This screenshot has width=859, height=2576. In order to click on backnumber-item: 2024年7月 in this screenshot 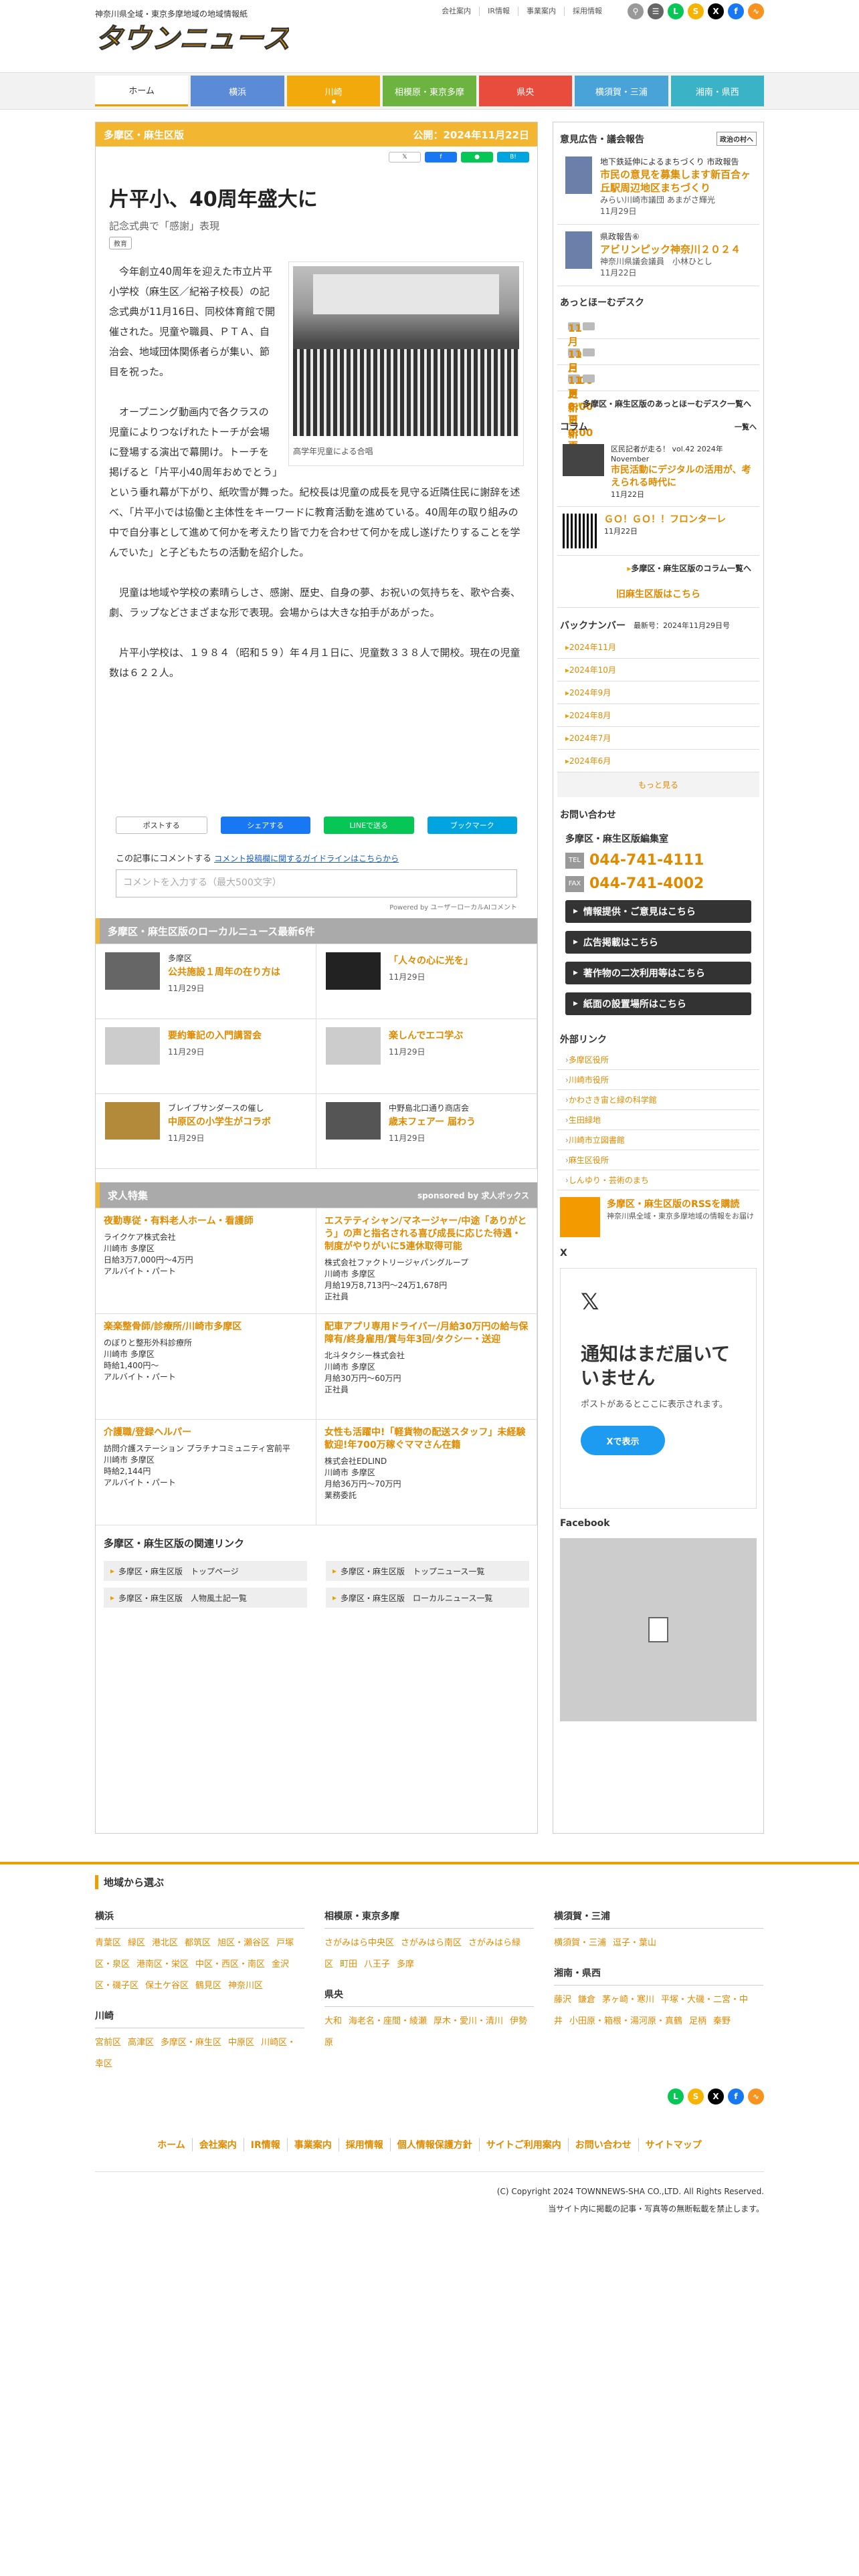, I will do `click(658, 739)`.